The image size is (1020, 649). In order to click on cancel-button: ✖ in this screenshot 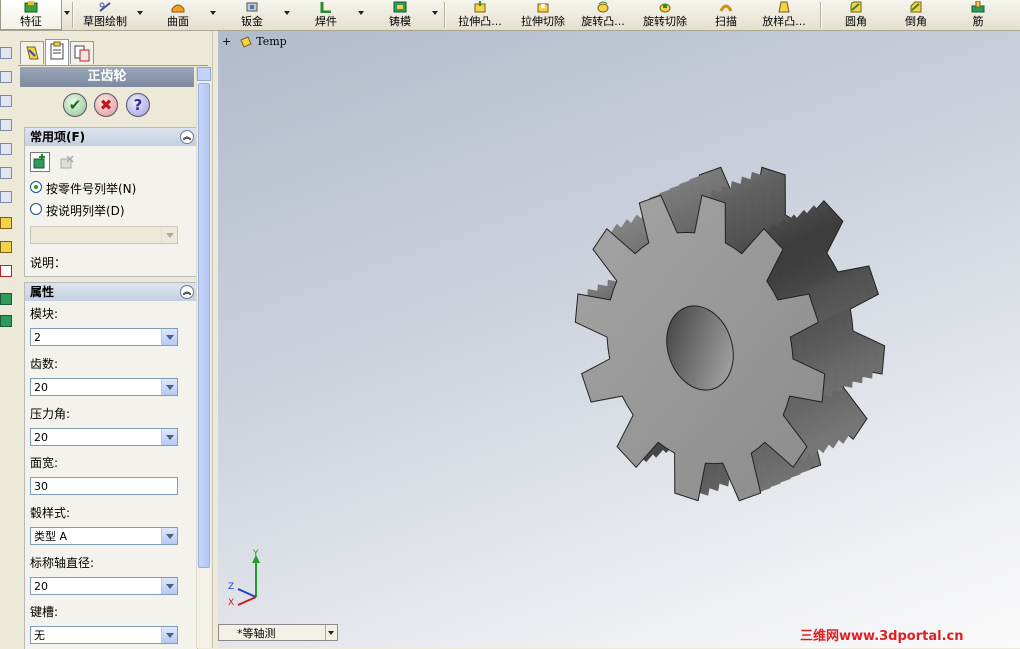, I will do `click(106, 105)`.